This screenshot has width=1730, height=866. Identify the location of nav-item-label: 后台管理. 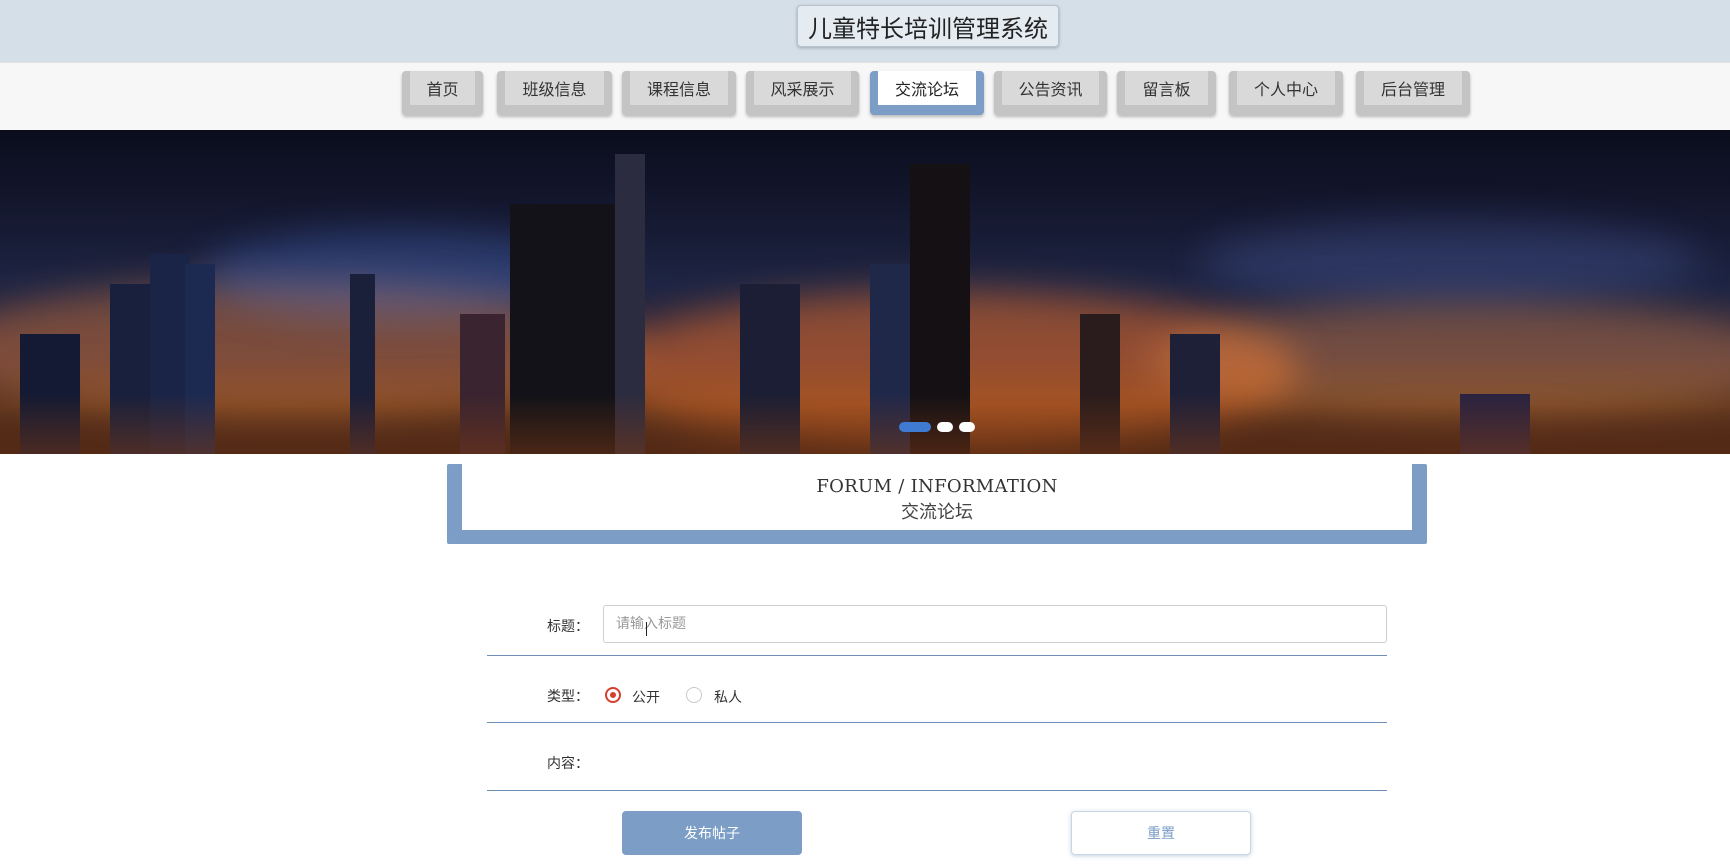
(1413, 88).